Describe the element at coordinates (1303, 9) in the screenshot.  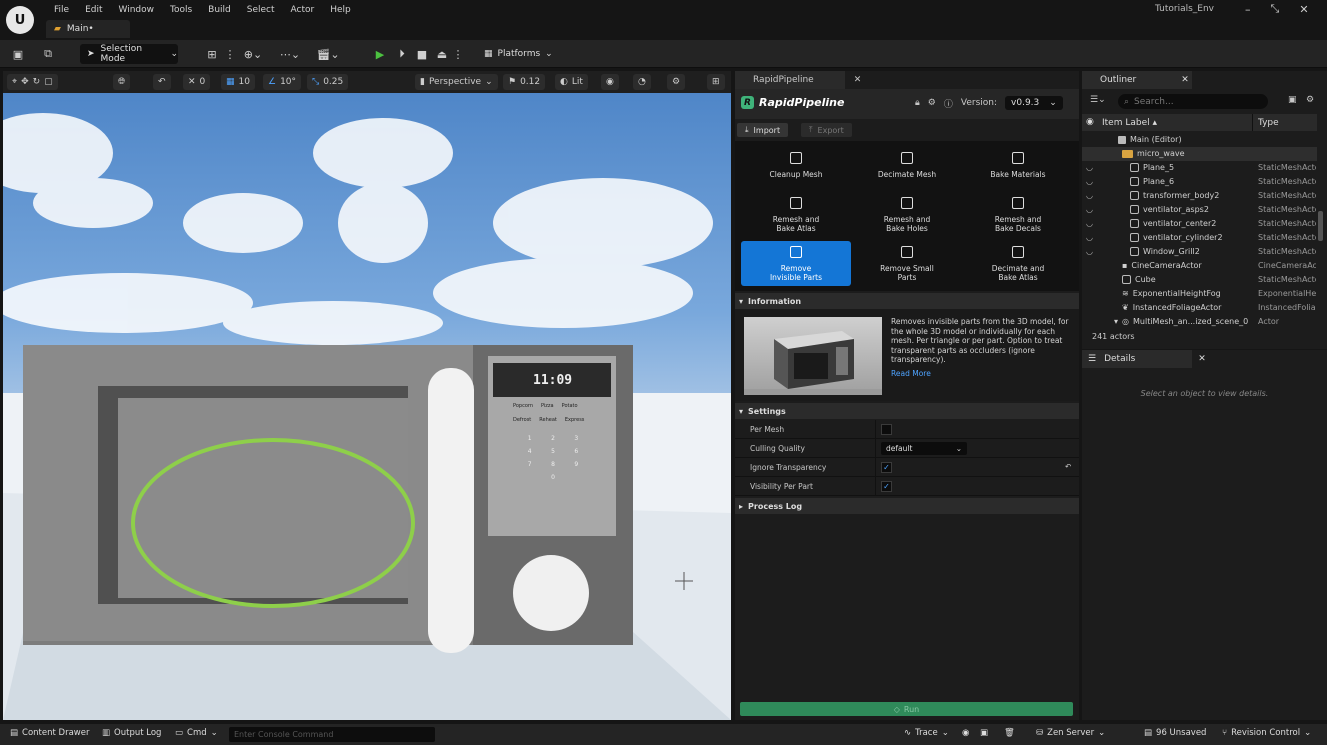
I see `close-icon: ✕` at that location.